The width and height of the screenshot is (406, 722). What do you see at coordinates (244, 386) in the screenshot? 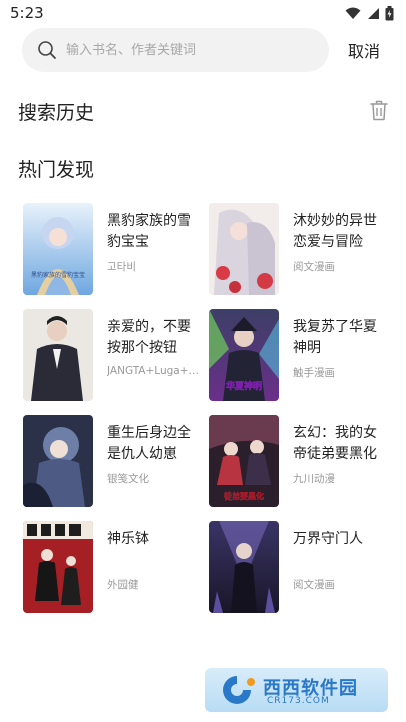
I see `cover-title-art: 华夏神明` at bounding box center [244, 386].